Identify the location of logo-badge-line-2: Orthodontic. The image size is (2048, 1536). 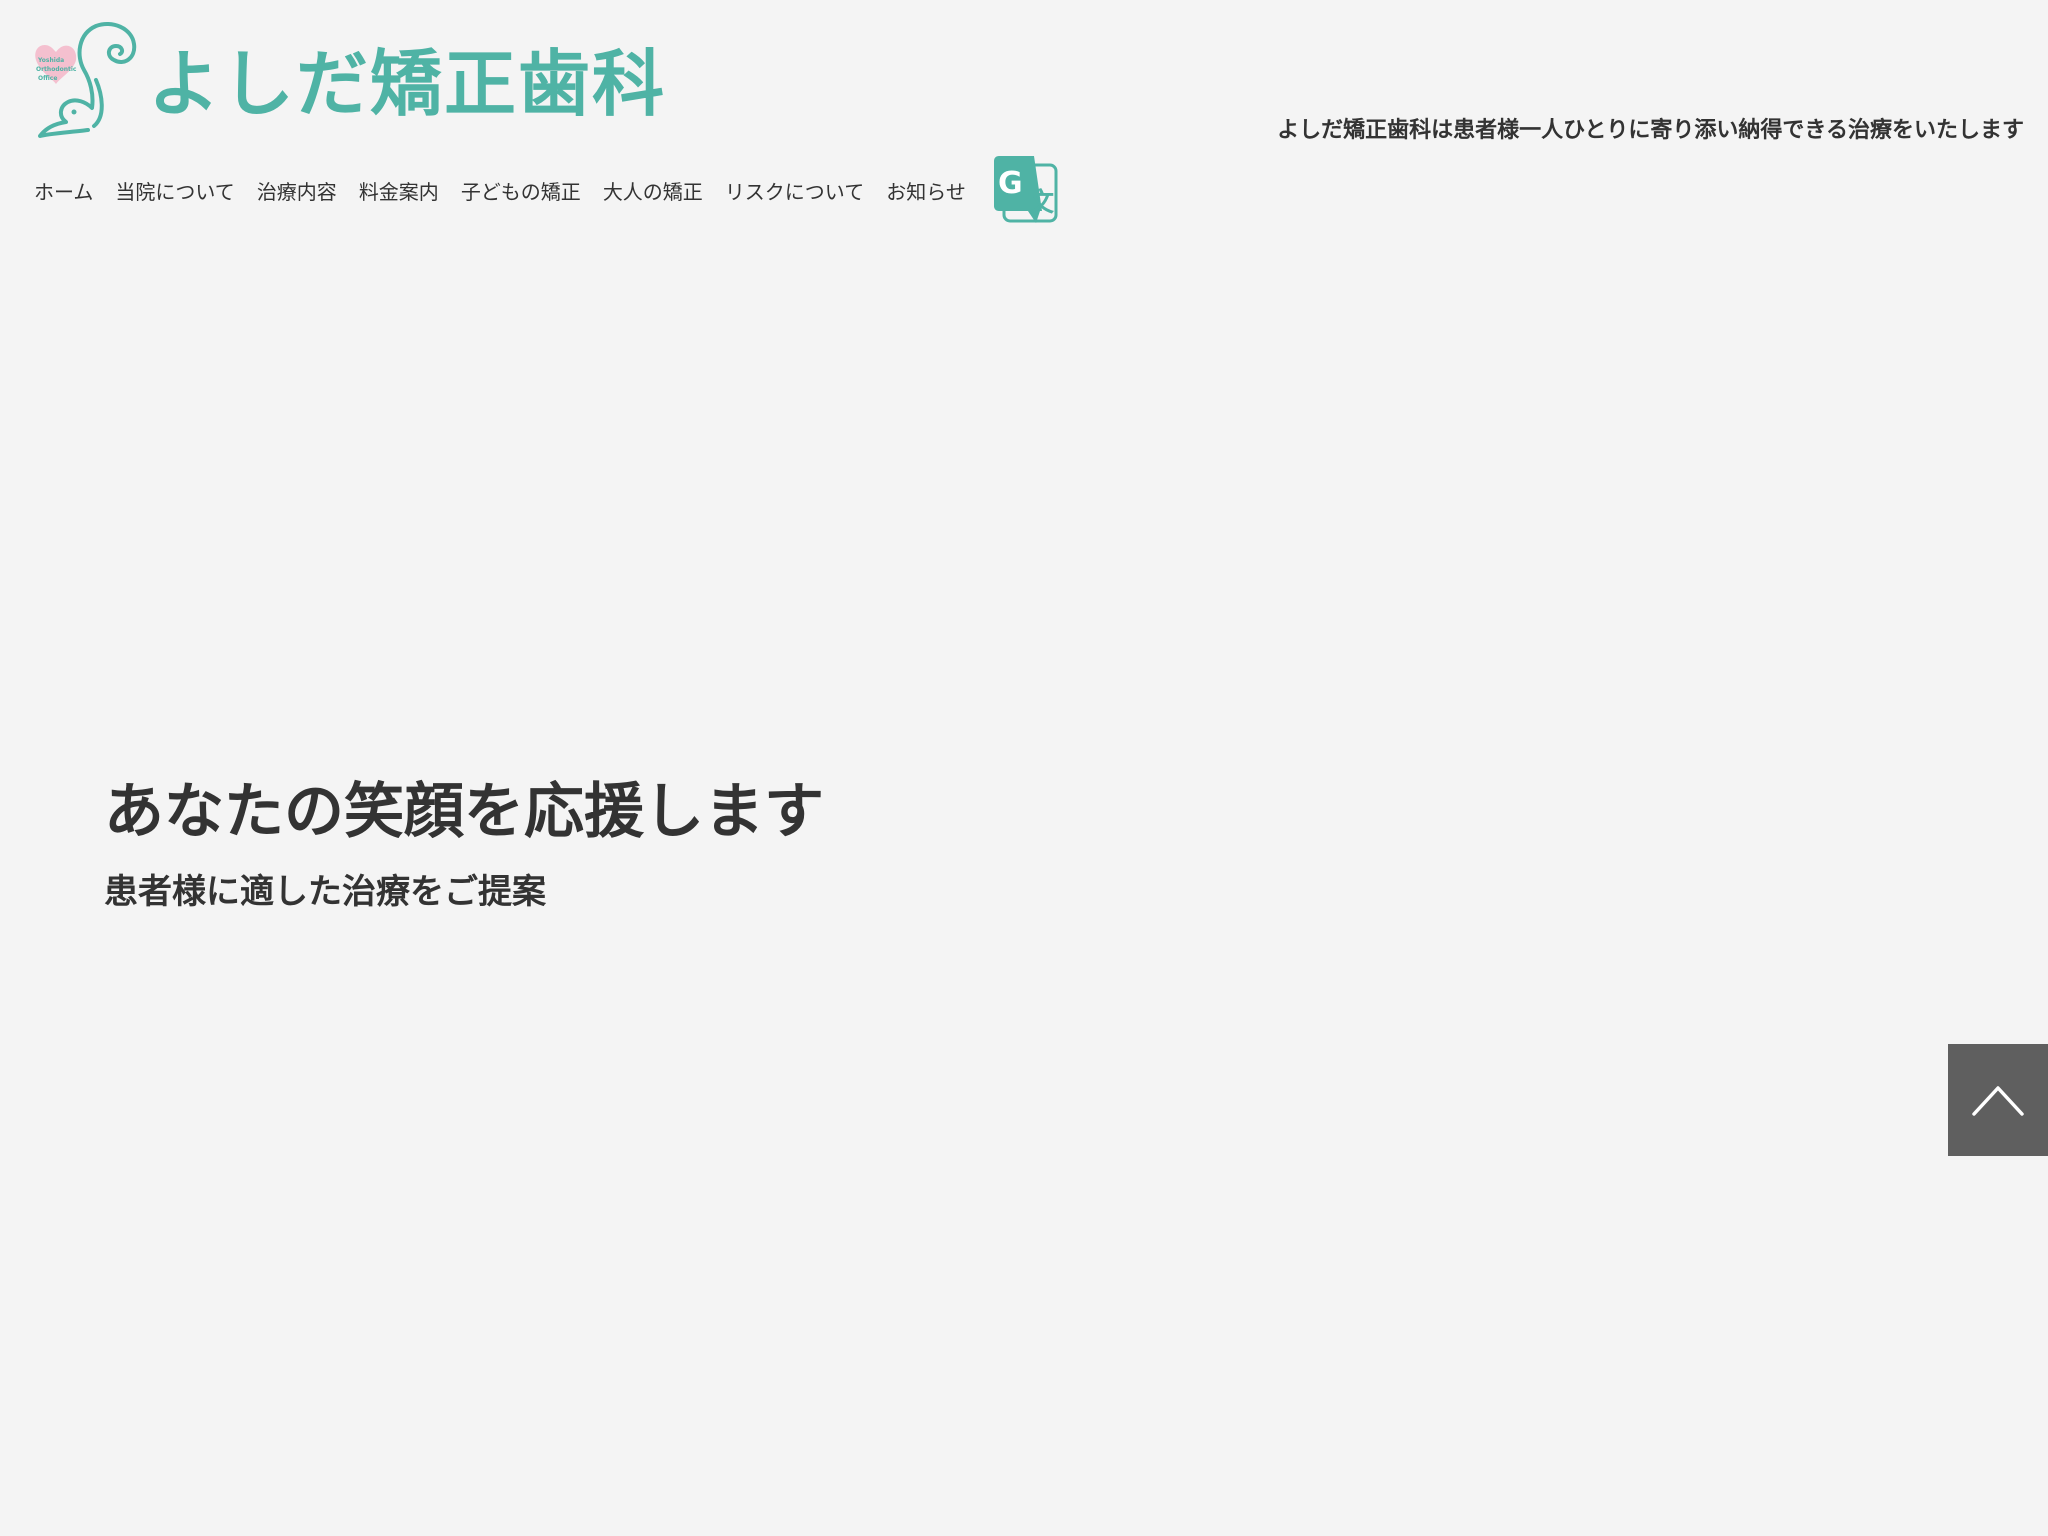
(56, 69).